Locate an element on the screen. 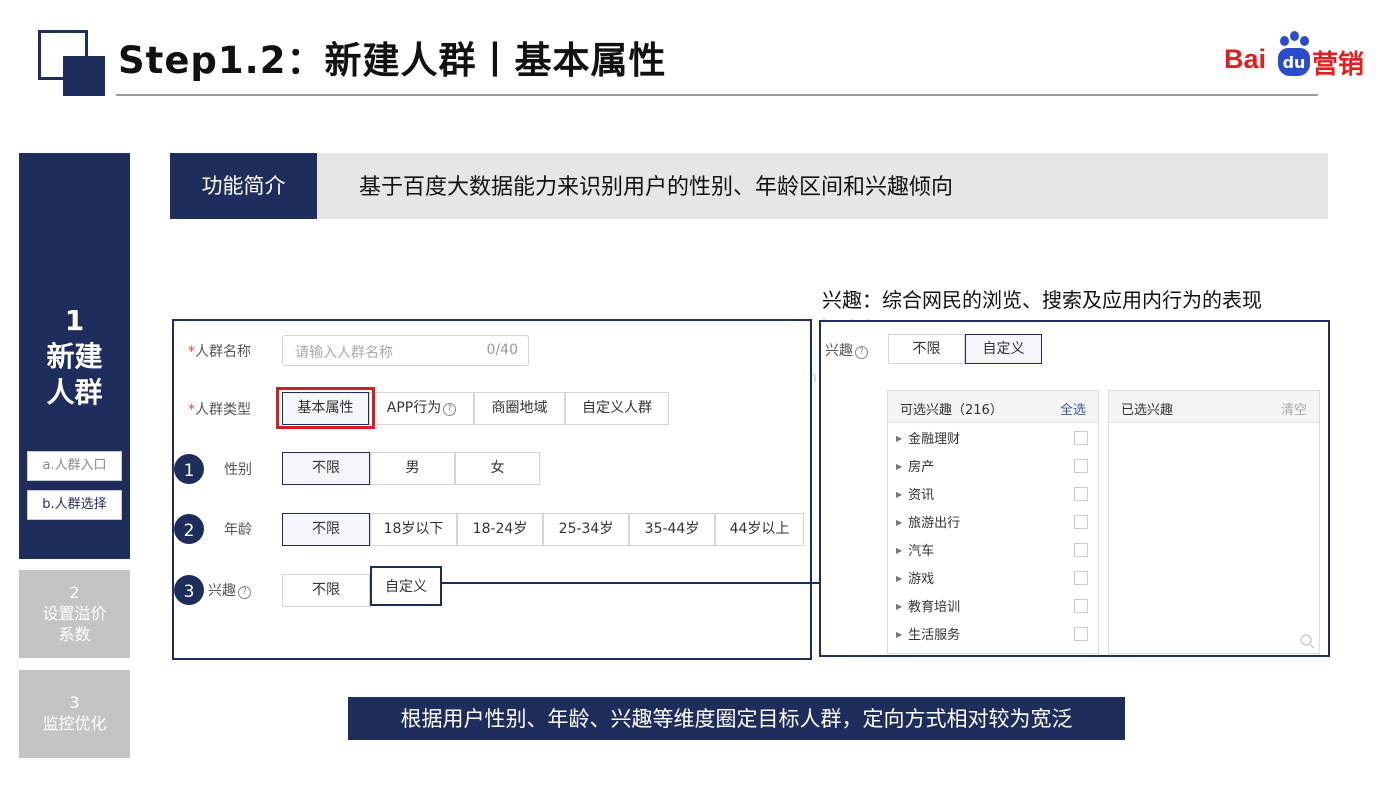 This screenshot has width=1400, height=788. gender-option-male: 男 is located at coordinates (412, 468).